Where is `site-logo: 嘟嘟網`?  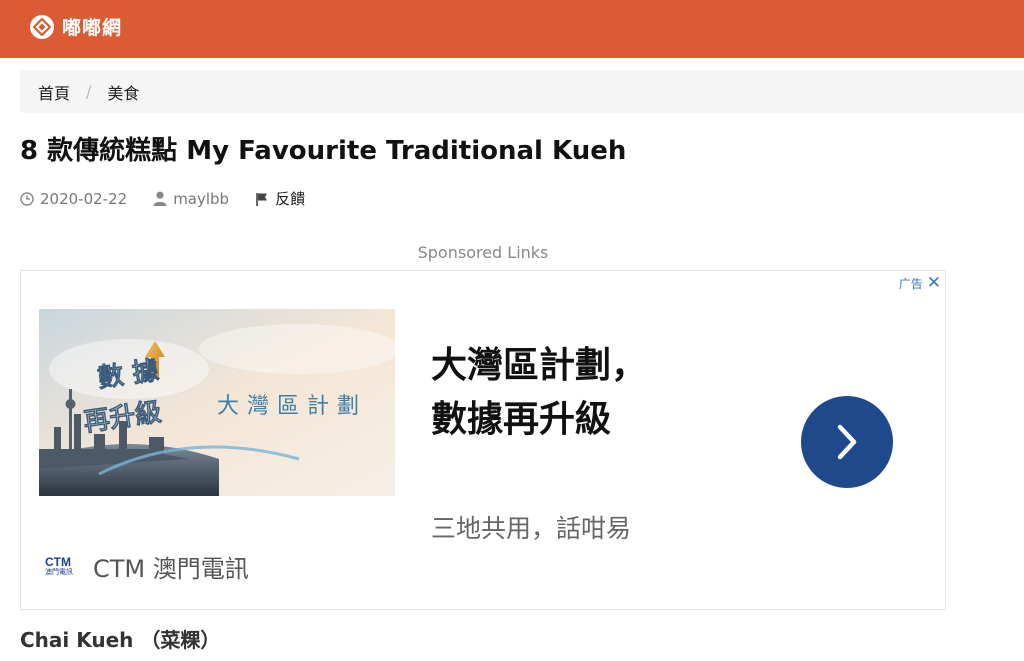 site-logo: 嘟嘟網 is located at coordinates (76, 26).